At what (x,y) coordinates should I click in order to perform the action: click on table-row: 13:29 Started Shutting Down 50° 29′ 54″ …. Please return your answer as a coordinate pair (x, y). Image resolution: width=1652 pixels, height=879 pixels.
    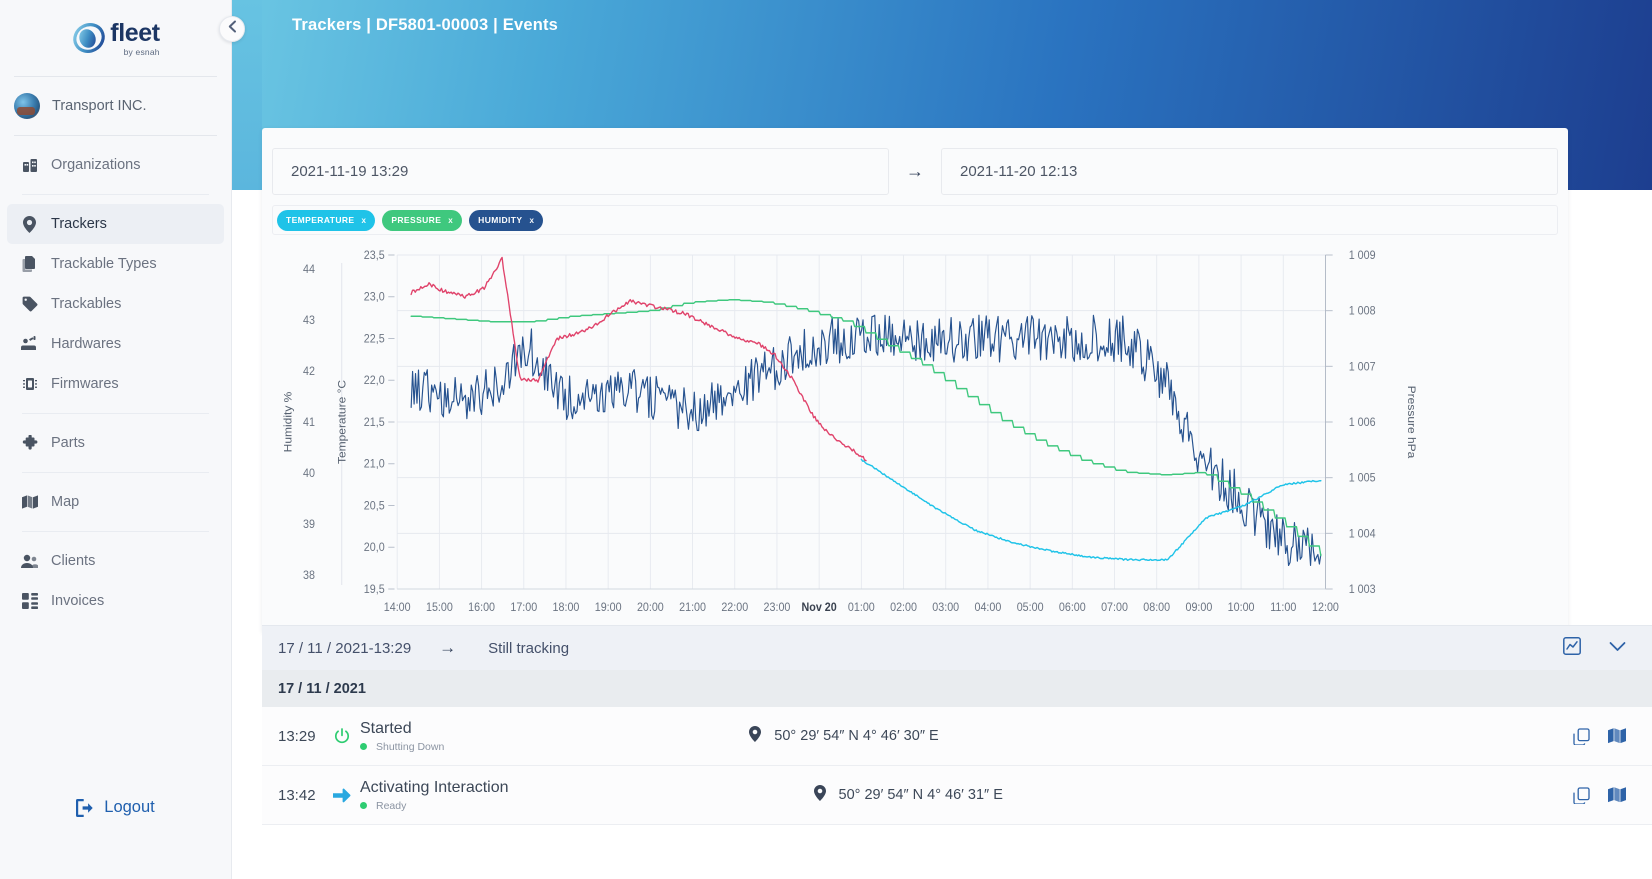
    Looking at the image, I should click on (957, 736).